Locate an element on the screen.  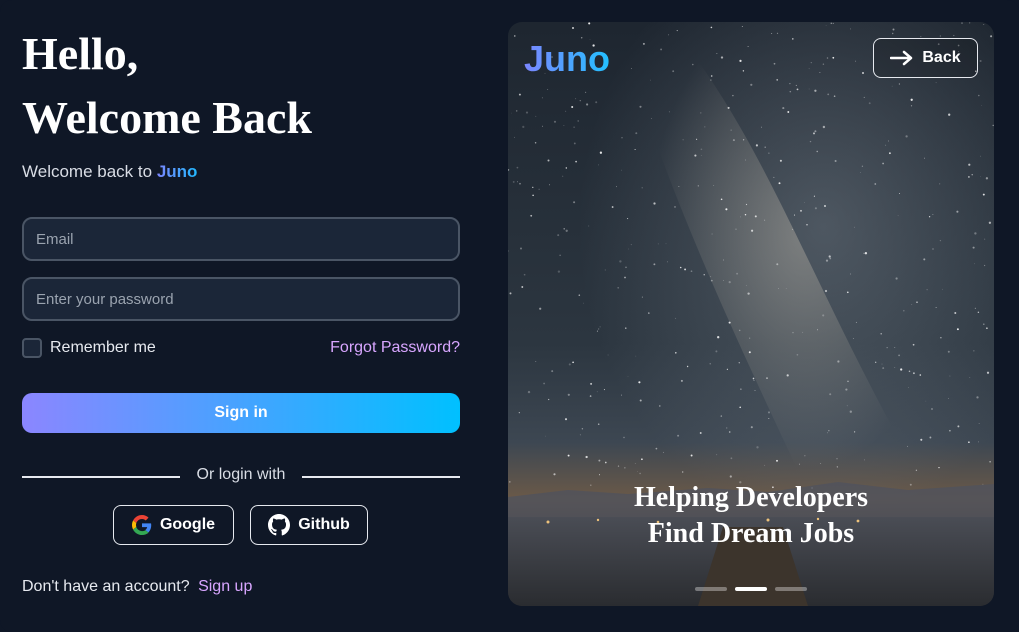
email-field is located at coordinates (241, 239).